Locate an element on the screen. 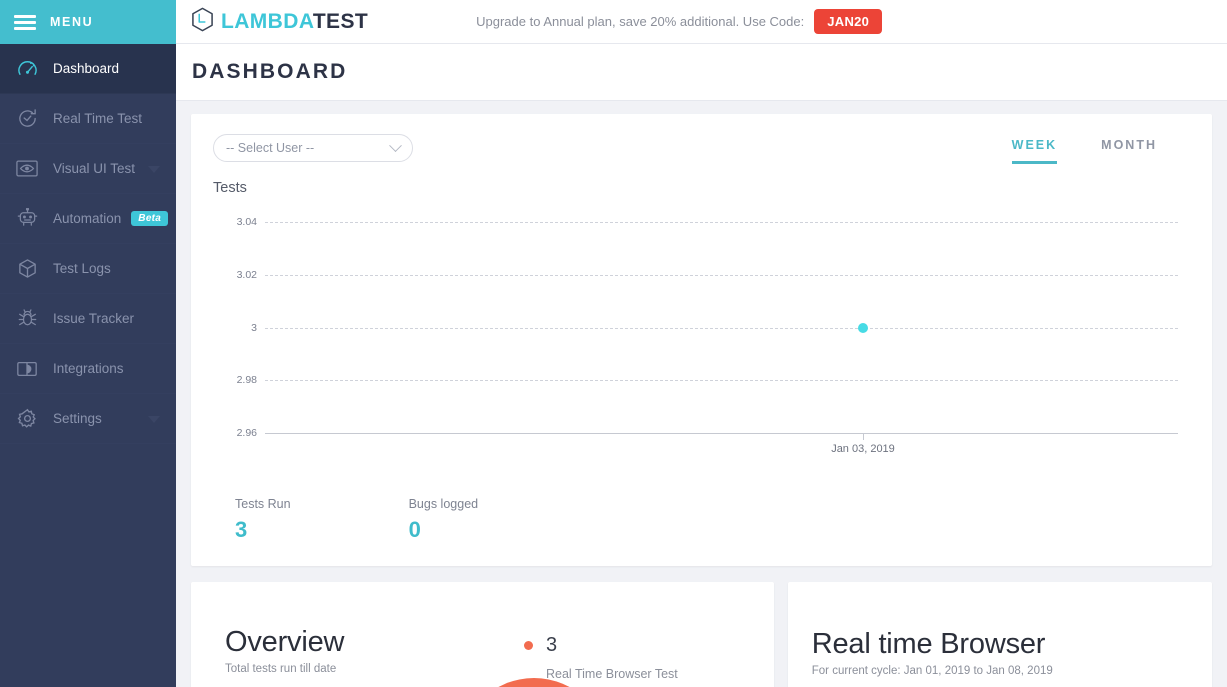 The height and width of the screenshot is (687, 1227). sidebar-item-label: Visual UI Test is located at coordinates (94, 168).